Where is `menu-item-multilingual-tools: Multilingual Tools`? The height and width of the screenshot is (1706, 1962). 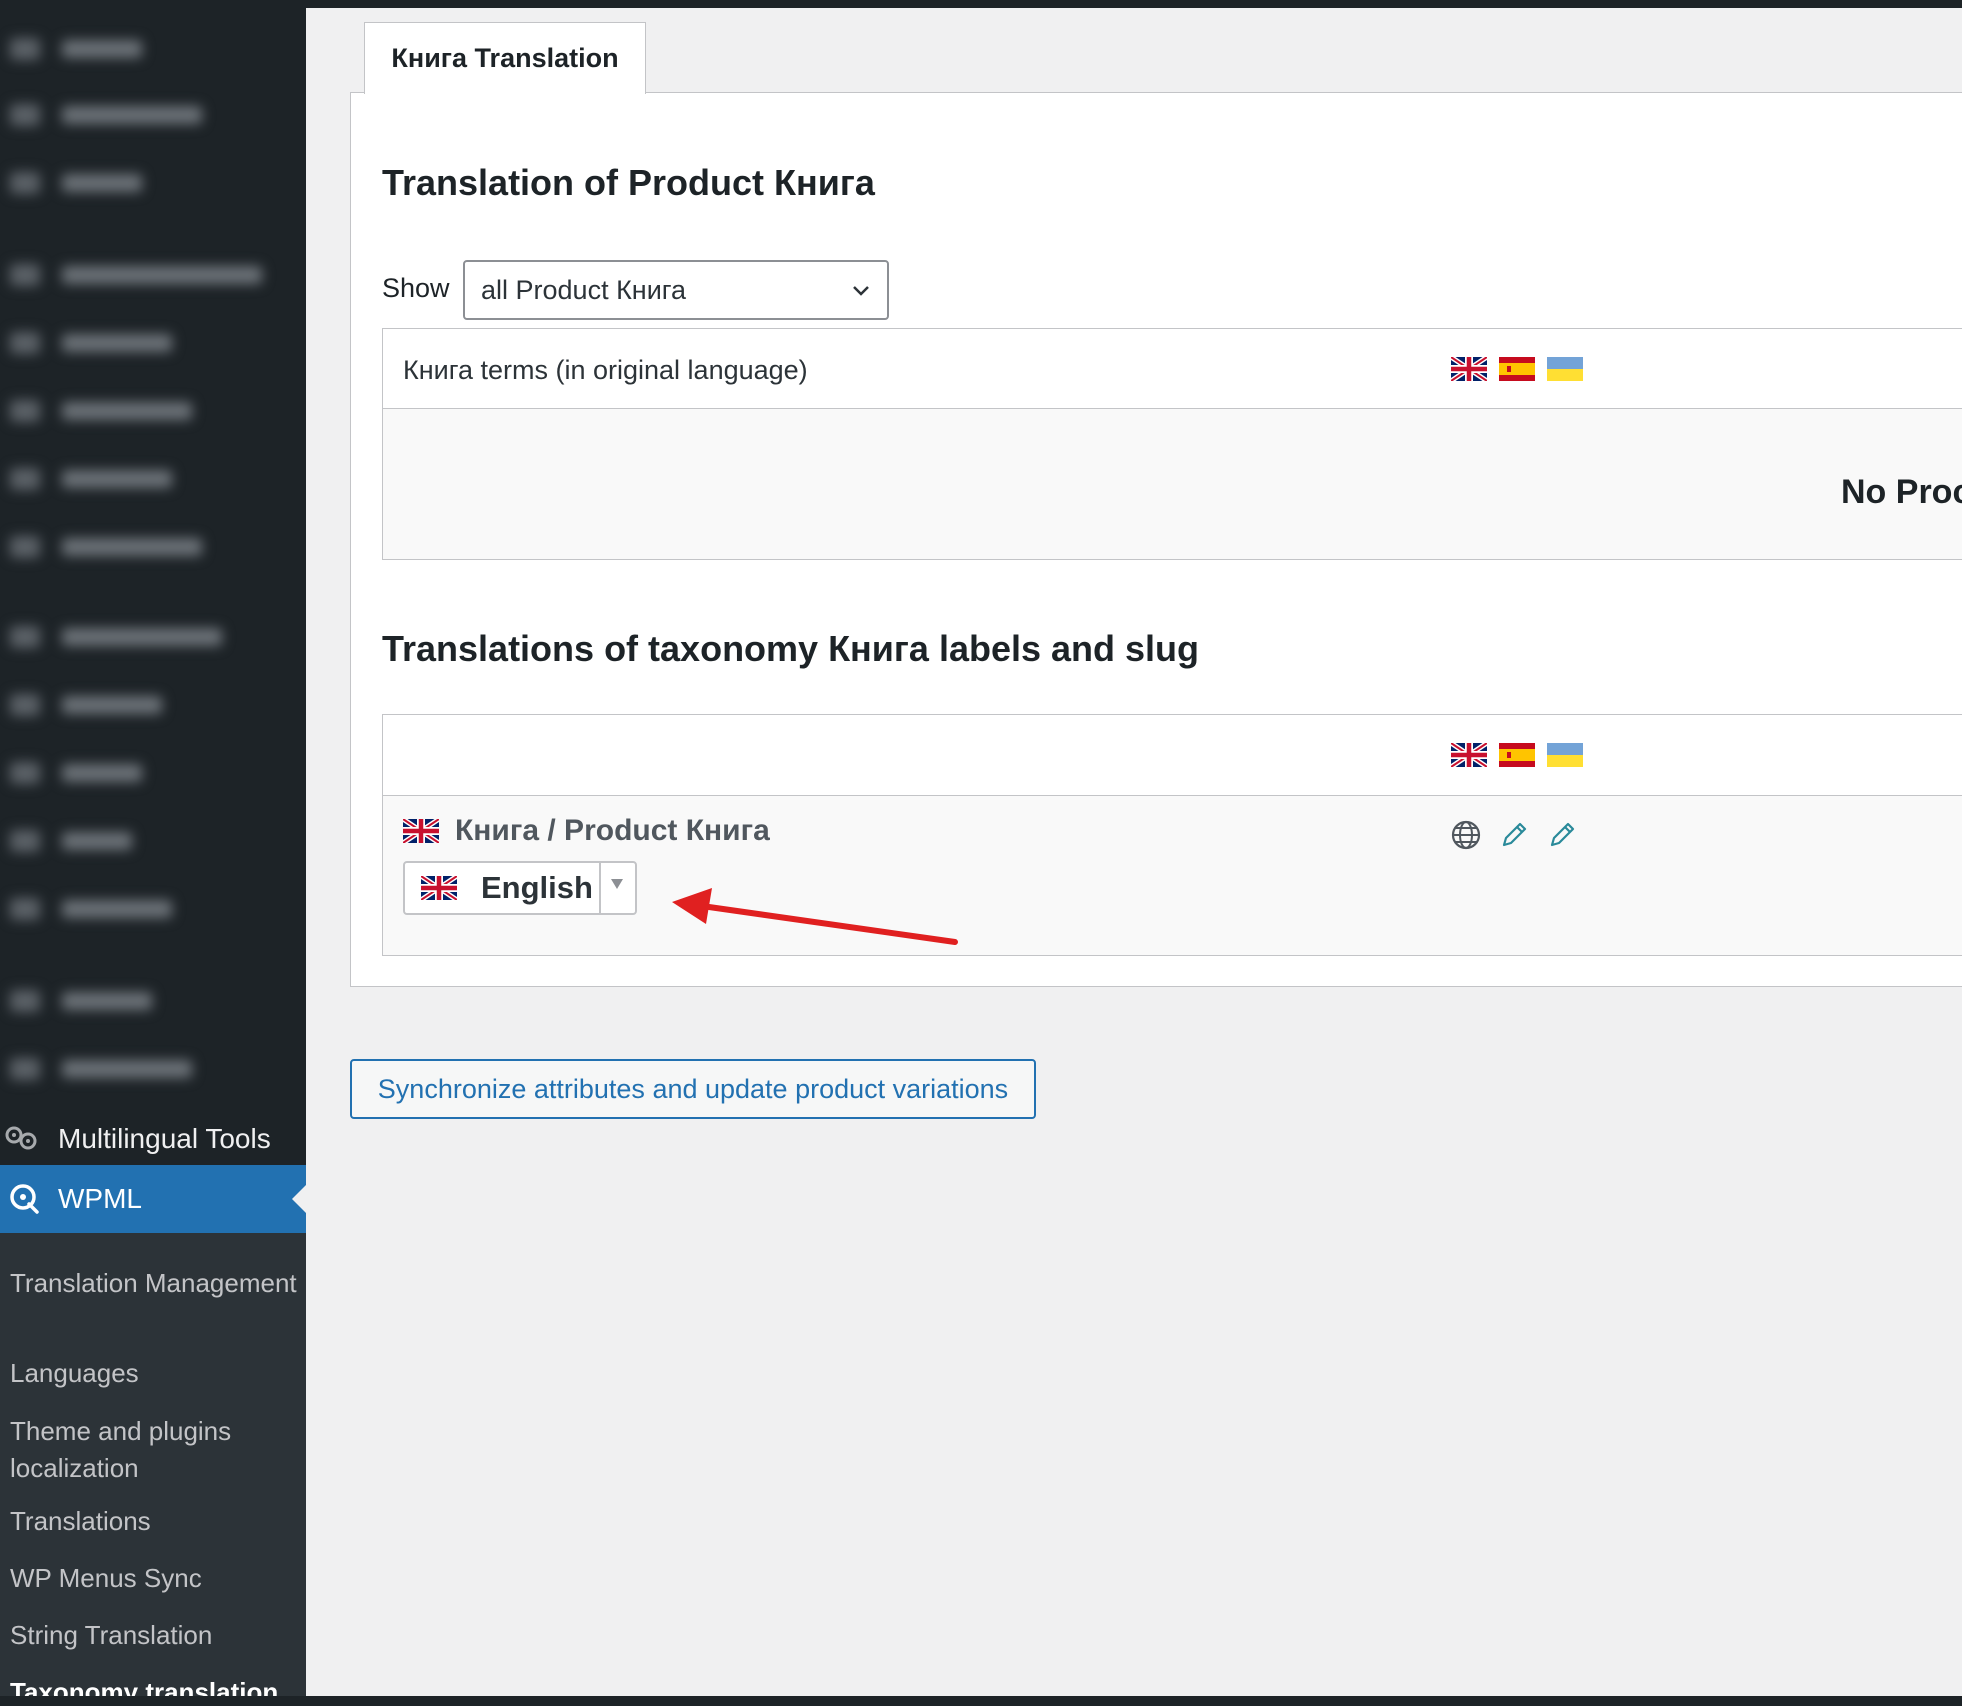
menu-item-multilingual-tools: Multilingual Tools is located at coordinates (153, 1139).